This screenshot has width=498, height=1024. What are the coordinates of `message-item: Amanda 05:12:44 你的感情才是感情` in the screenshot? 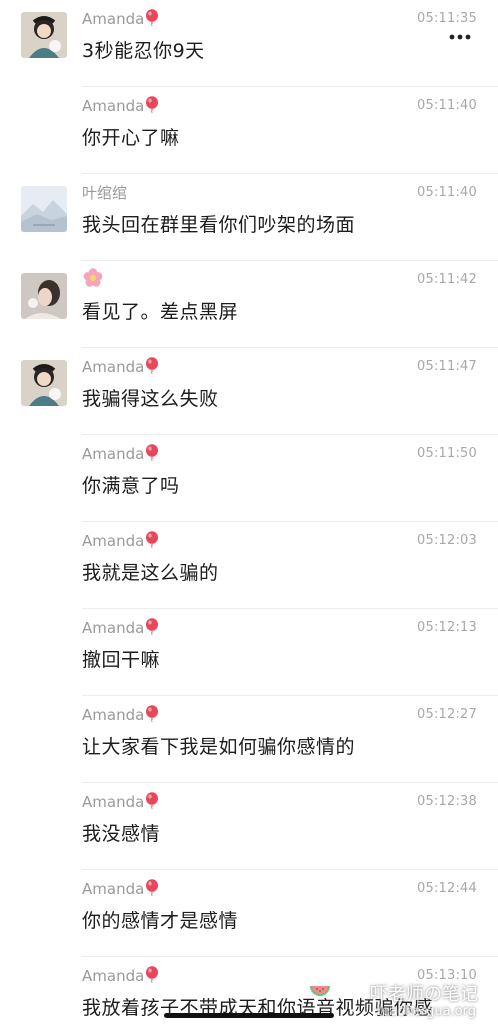 It's located at (249, 913).